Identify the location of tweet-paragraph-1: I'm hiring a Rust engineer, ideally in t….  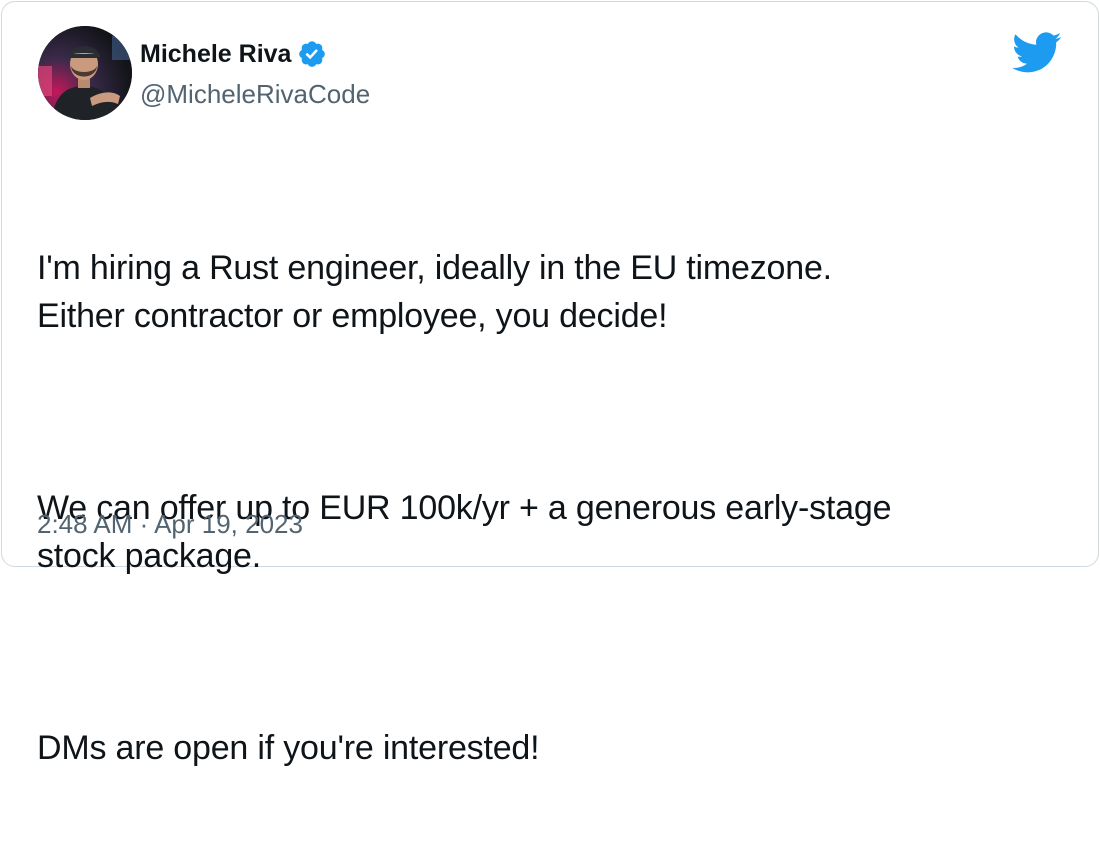
(434, 292).